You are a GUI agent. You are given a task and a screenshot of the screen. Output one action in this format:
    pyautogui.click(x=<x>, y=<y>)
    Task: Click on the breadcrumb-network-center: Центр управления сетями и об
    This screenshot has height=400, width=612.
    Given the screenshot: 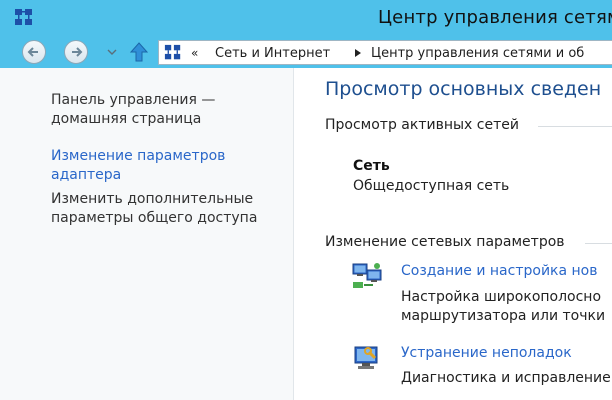 What is the action you would take?
    pyautogui.click(x=477, y=53)
    